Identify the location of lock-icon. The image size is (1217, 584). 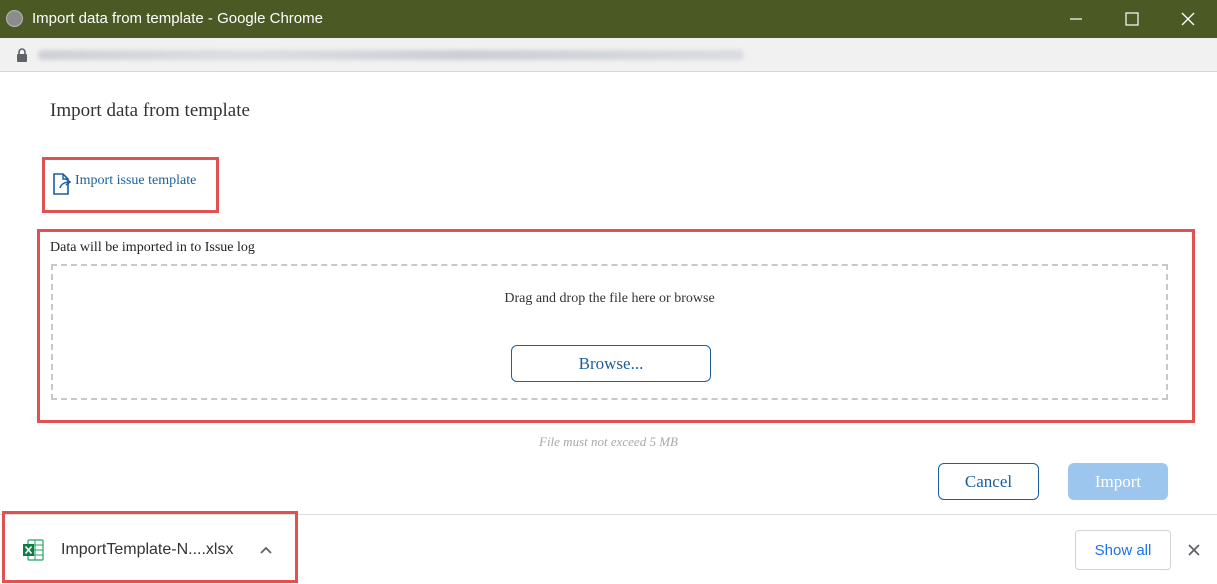
(22, 55).